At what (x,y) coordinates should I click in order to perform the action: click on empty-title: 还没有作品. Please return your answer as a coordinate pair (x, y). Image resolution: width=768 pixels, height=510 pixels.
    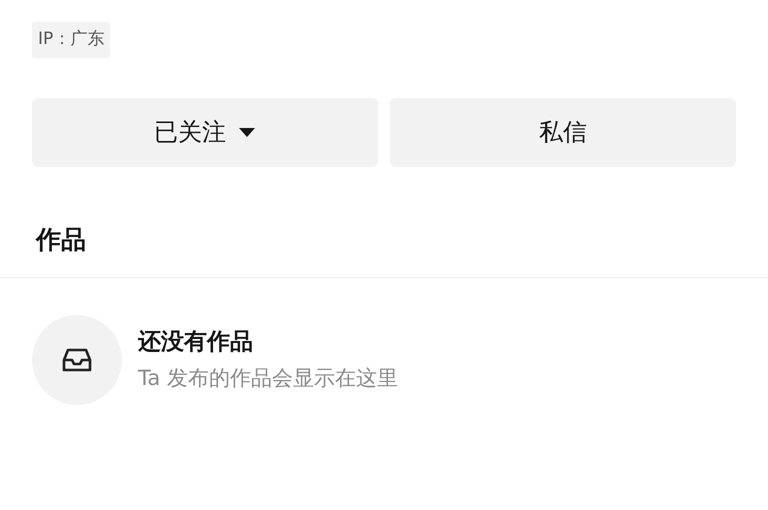
    Looking at the image, I should click on (196, 342).